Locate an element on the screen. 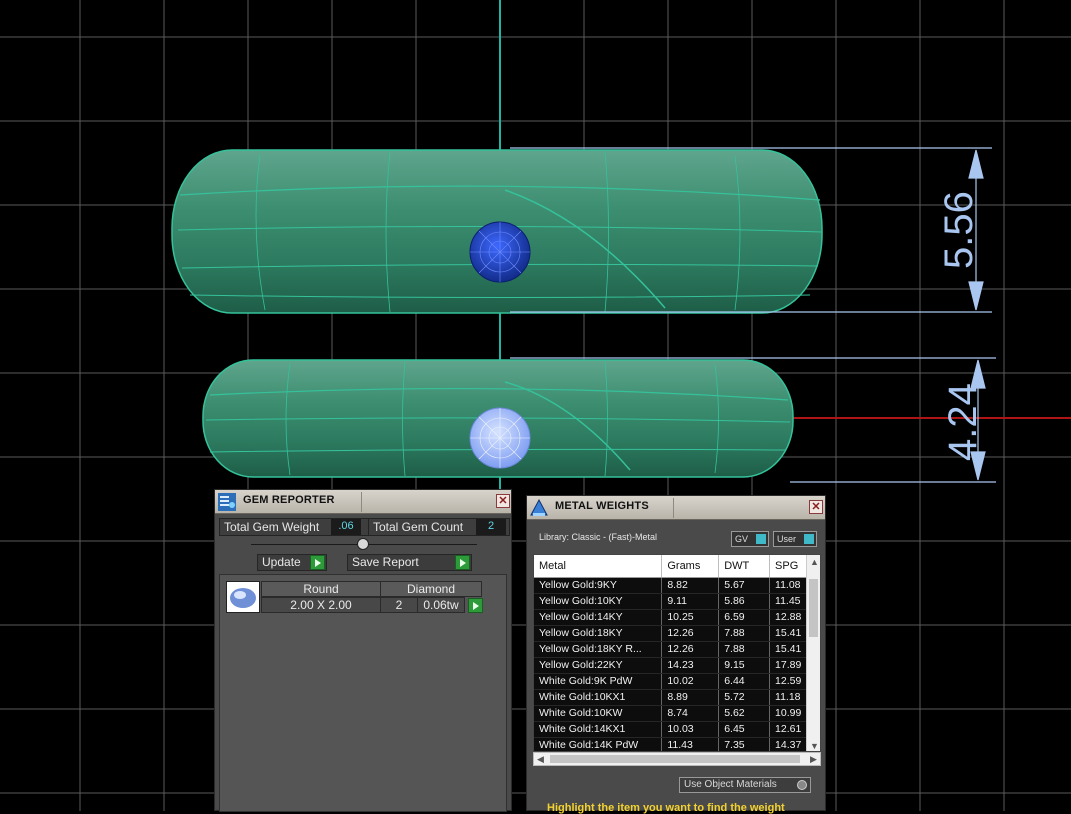 Image resolution: width=1071 pixels, height=814 pixels. save-report-button: Save Report is located at coordinates (409, 562).